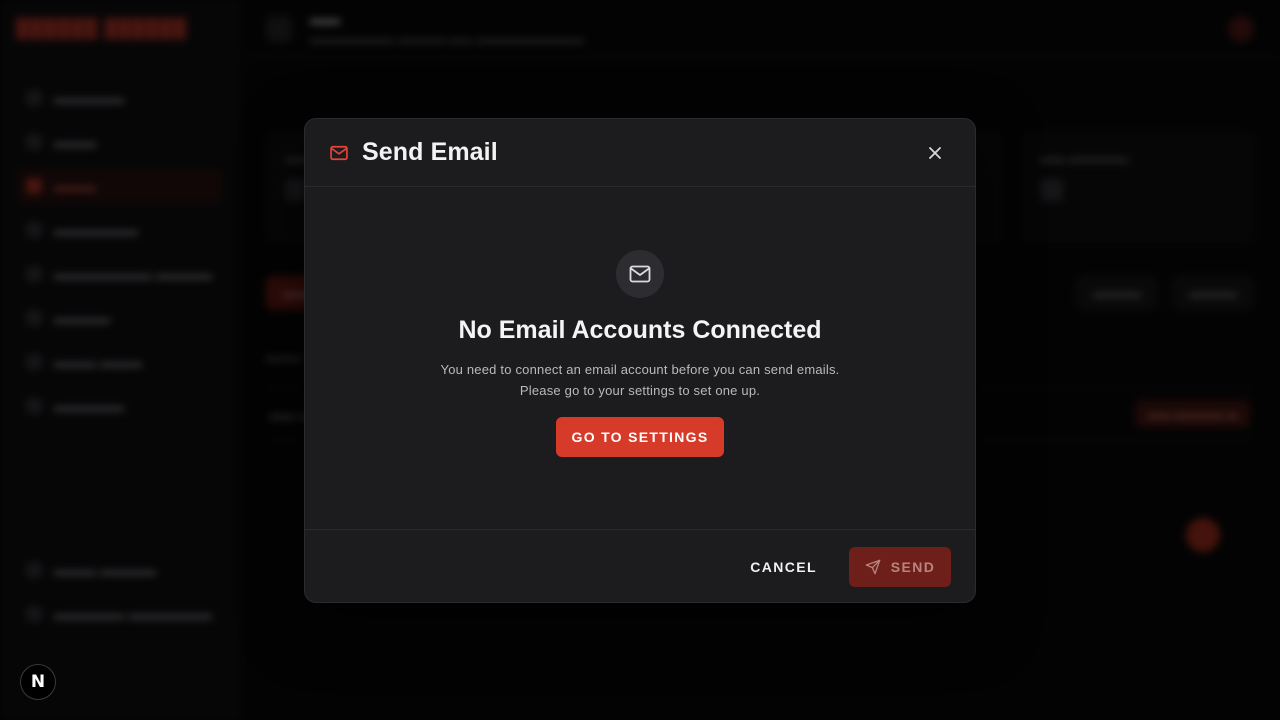  Describe the element at coordinates (640, 153) in the screenshot. I see `modal-header: Send Email` at that location.